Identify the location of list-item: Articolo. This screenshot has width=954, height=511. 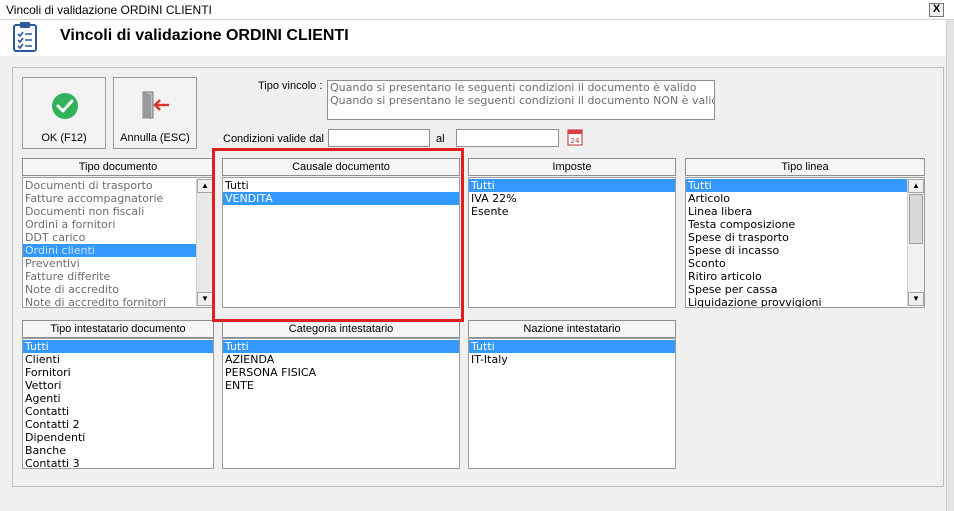
(805, 198).